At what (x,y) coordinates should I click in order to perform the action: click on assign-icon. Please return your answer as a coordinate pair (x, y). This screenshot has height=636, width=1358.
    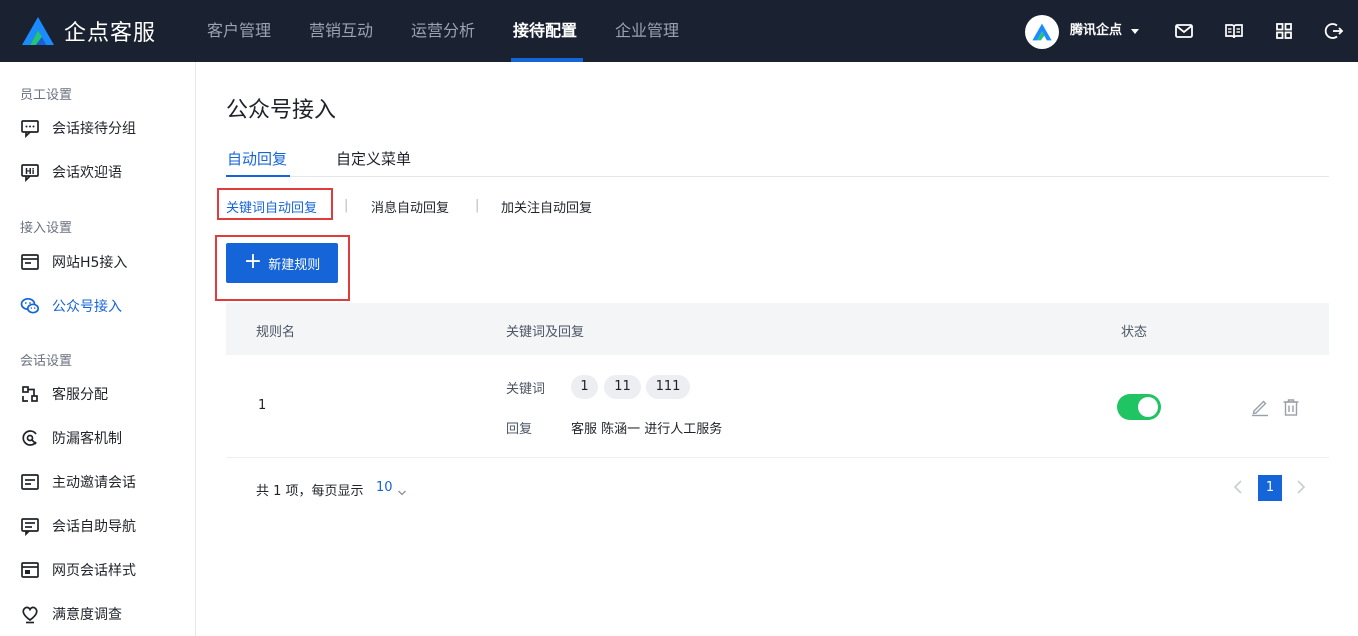
    Looking at the image, I should click on (30, 394).